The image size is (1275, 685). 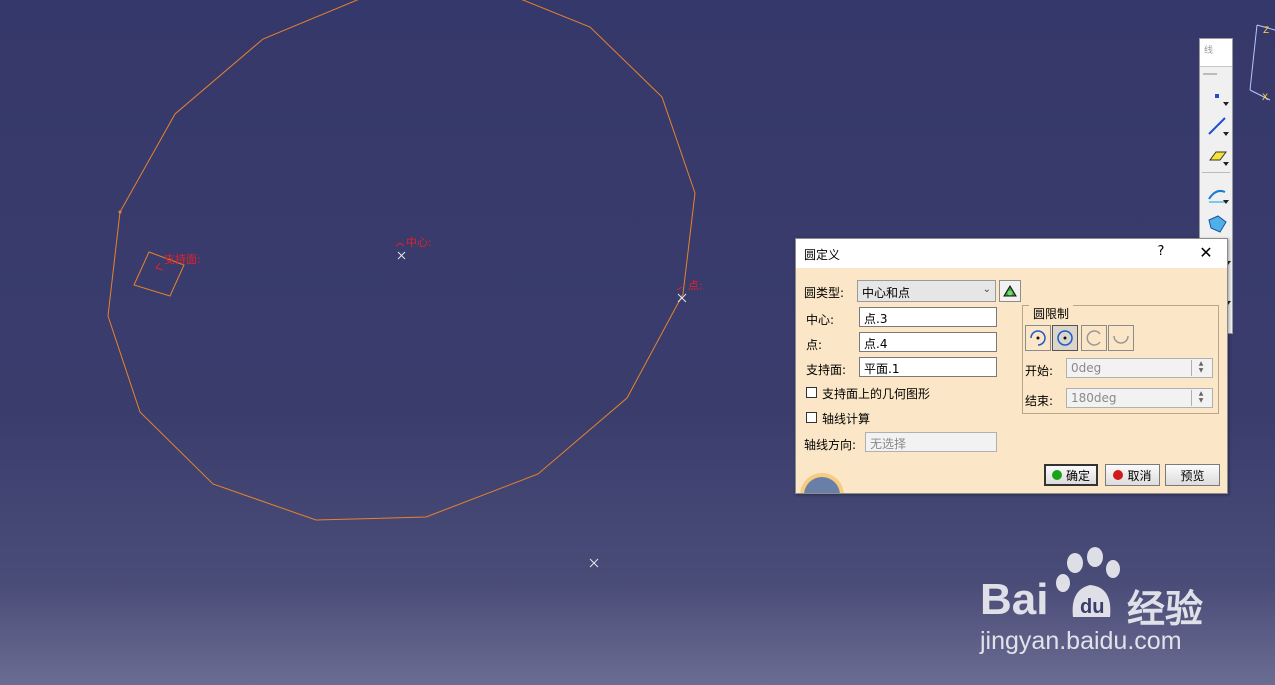 I want to click on complement-circle-button, so click(x=1121, y=338).